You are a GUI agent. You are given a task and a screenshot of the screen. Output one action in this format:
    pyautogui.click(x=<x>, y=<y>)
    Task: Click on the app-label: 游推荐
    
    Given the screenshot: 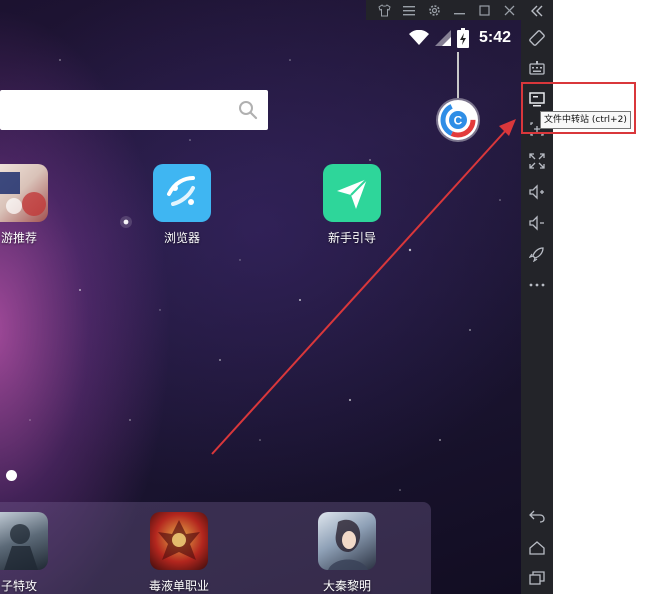 What is the action you would take?
    pyautogui.click(x=18, y=238)
    